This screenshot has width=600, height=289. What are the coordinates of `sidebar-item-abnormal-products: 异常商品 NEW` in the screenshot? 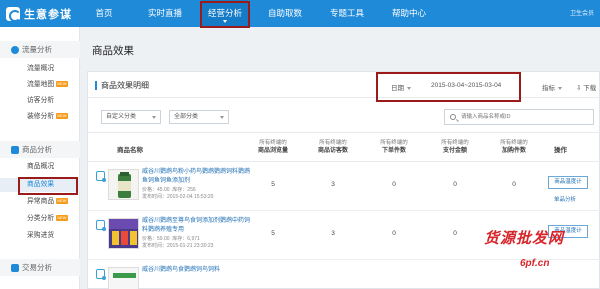 It's located at (40, 202).